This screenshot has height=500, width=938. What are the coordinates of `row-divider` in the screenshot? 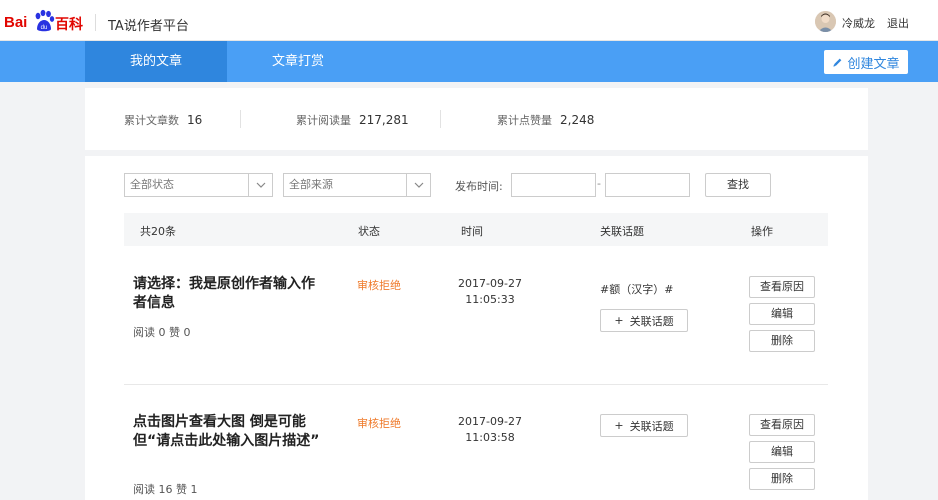 It's located at (476, 384).